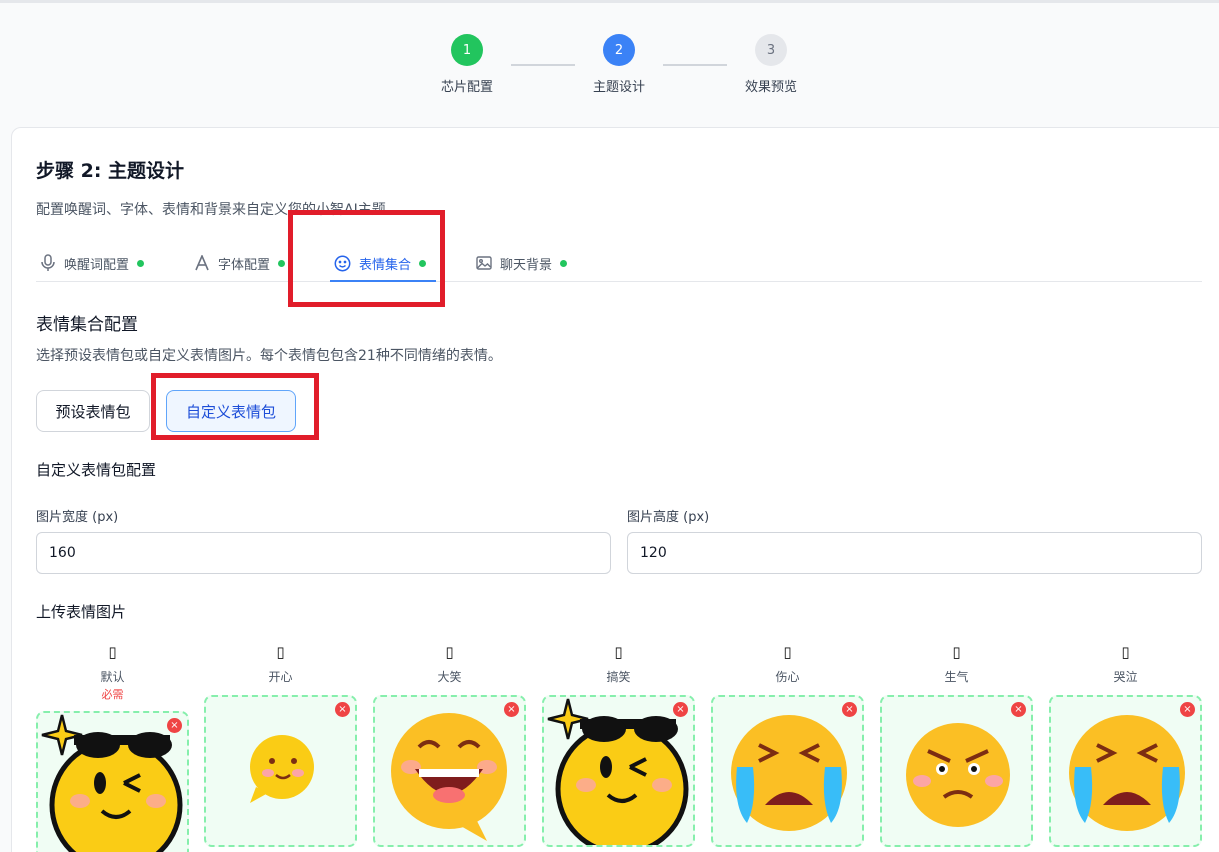 The width and height of the screenshot is (1219, 852). I want to click on emoji-upload-slot-angry: ×, so click(956, 771).